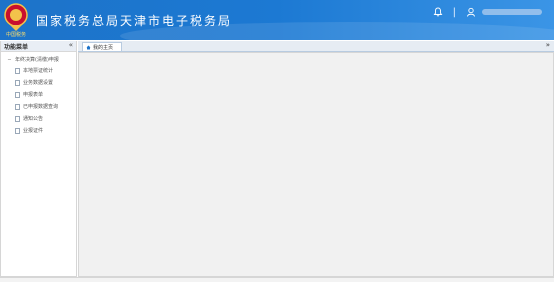 The image size is (554, 282). I want to click on menu-root-label: 年终决算(清缴)申报, so click(37, 60).